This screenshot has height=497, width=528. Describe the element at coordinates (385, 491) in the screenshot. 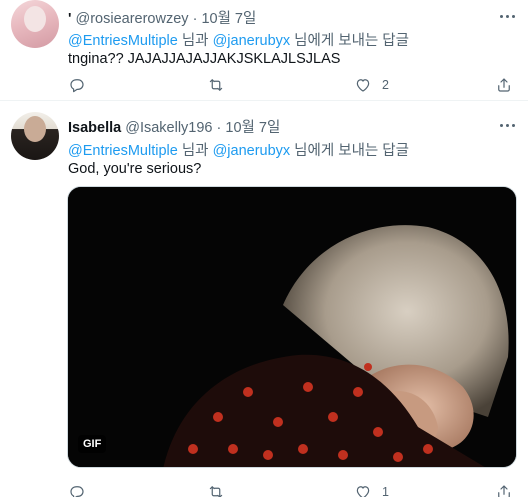

I see `like-count: 1` at that location.